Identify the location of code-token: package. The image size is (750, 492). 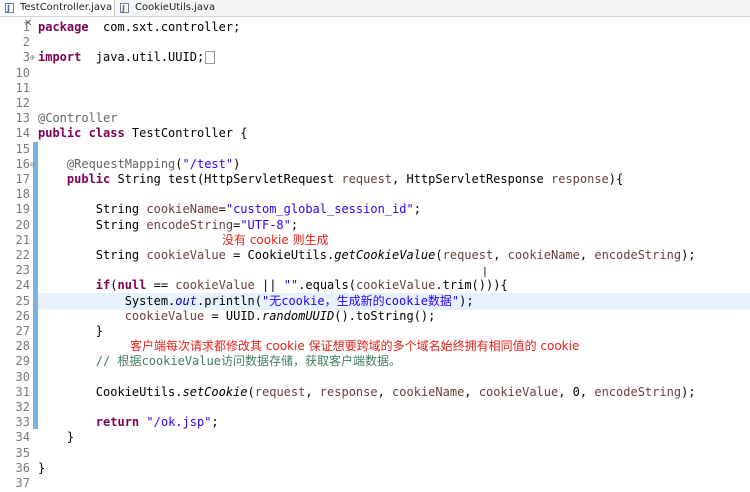
(63, 27).